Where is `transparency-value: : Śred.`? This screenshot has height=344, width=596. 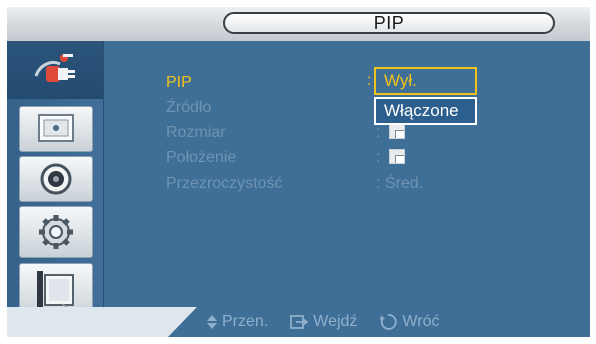 transparency-value: : Śred. is located at coordinates (400, 183).